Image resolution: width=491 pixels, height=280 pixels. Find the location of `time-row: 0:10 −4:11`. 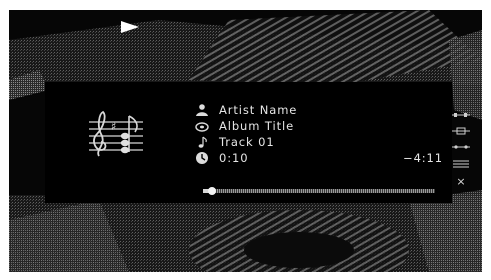

time-row: 0:10 −4:11 is located at coordinates (320, 158).